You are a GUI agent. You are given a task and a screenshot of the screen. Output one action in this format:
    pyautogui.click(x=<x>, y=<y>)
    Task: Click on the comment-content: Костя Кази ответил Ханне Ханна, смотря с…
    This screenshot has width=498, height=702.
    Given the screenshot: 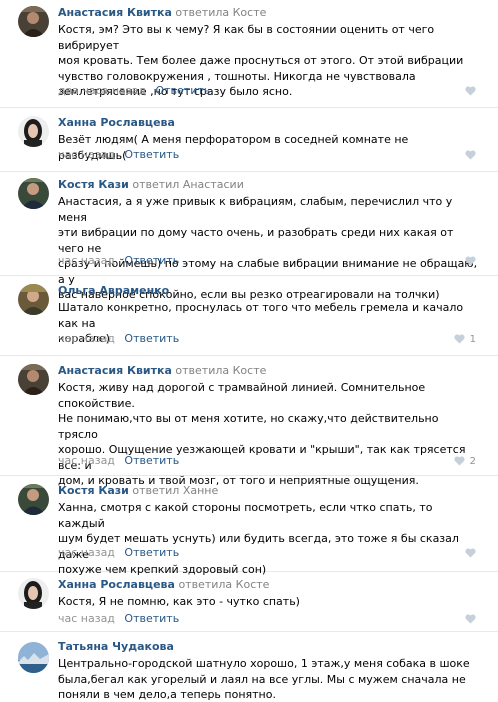 What is the action you would take?
    pyautogui.click(x=269, y=531)
    